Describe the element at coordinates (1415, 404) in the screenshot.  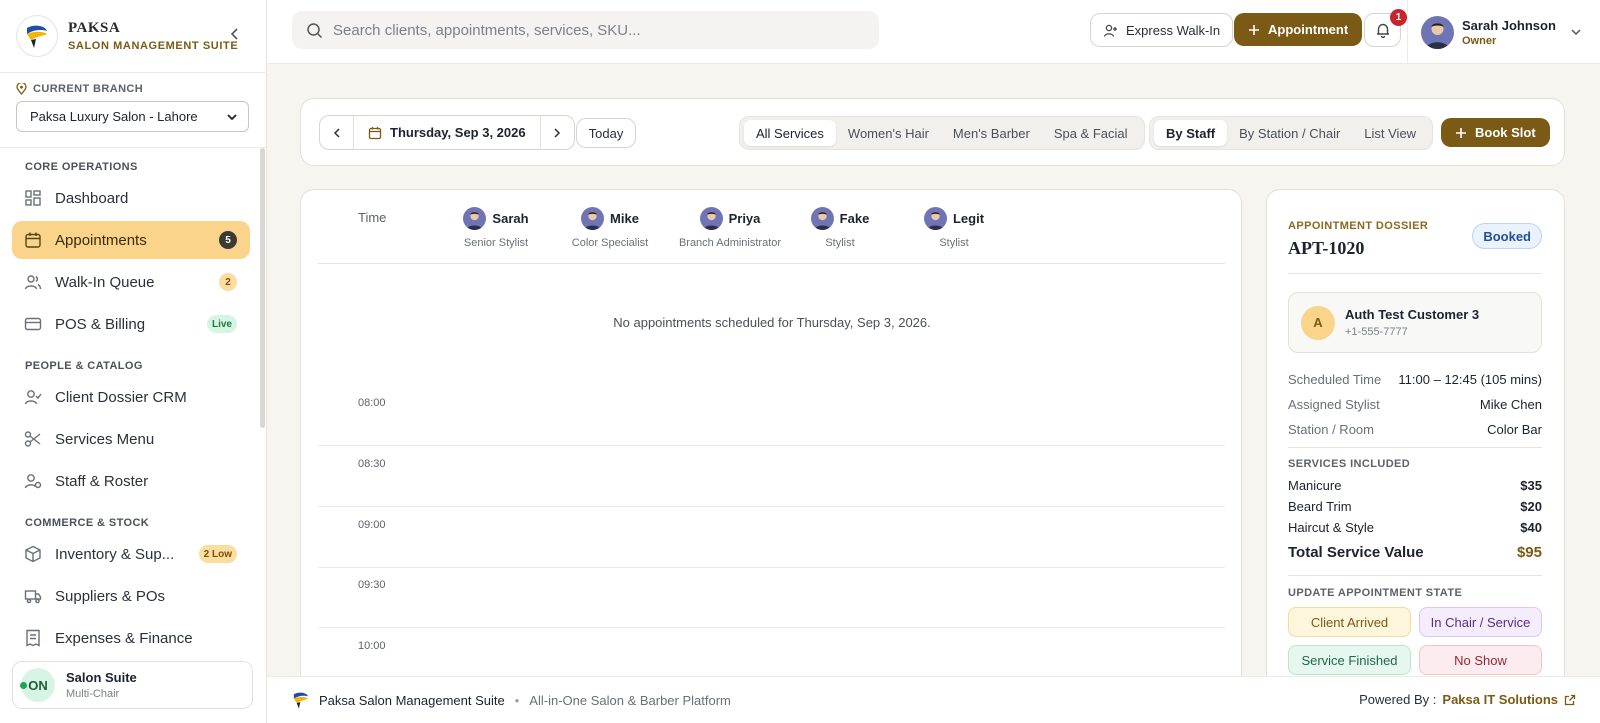
I see `detail-row: Assigned Stylist Mike Chen` at that location.